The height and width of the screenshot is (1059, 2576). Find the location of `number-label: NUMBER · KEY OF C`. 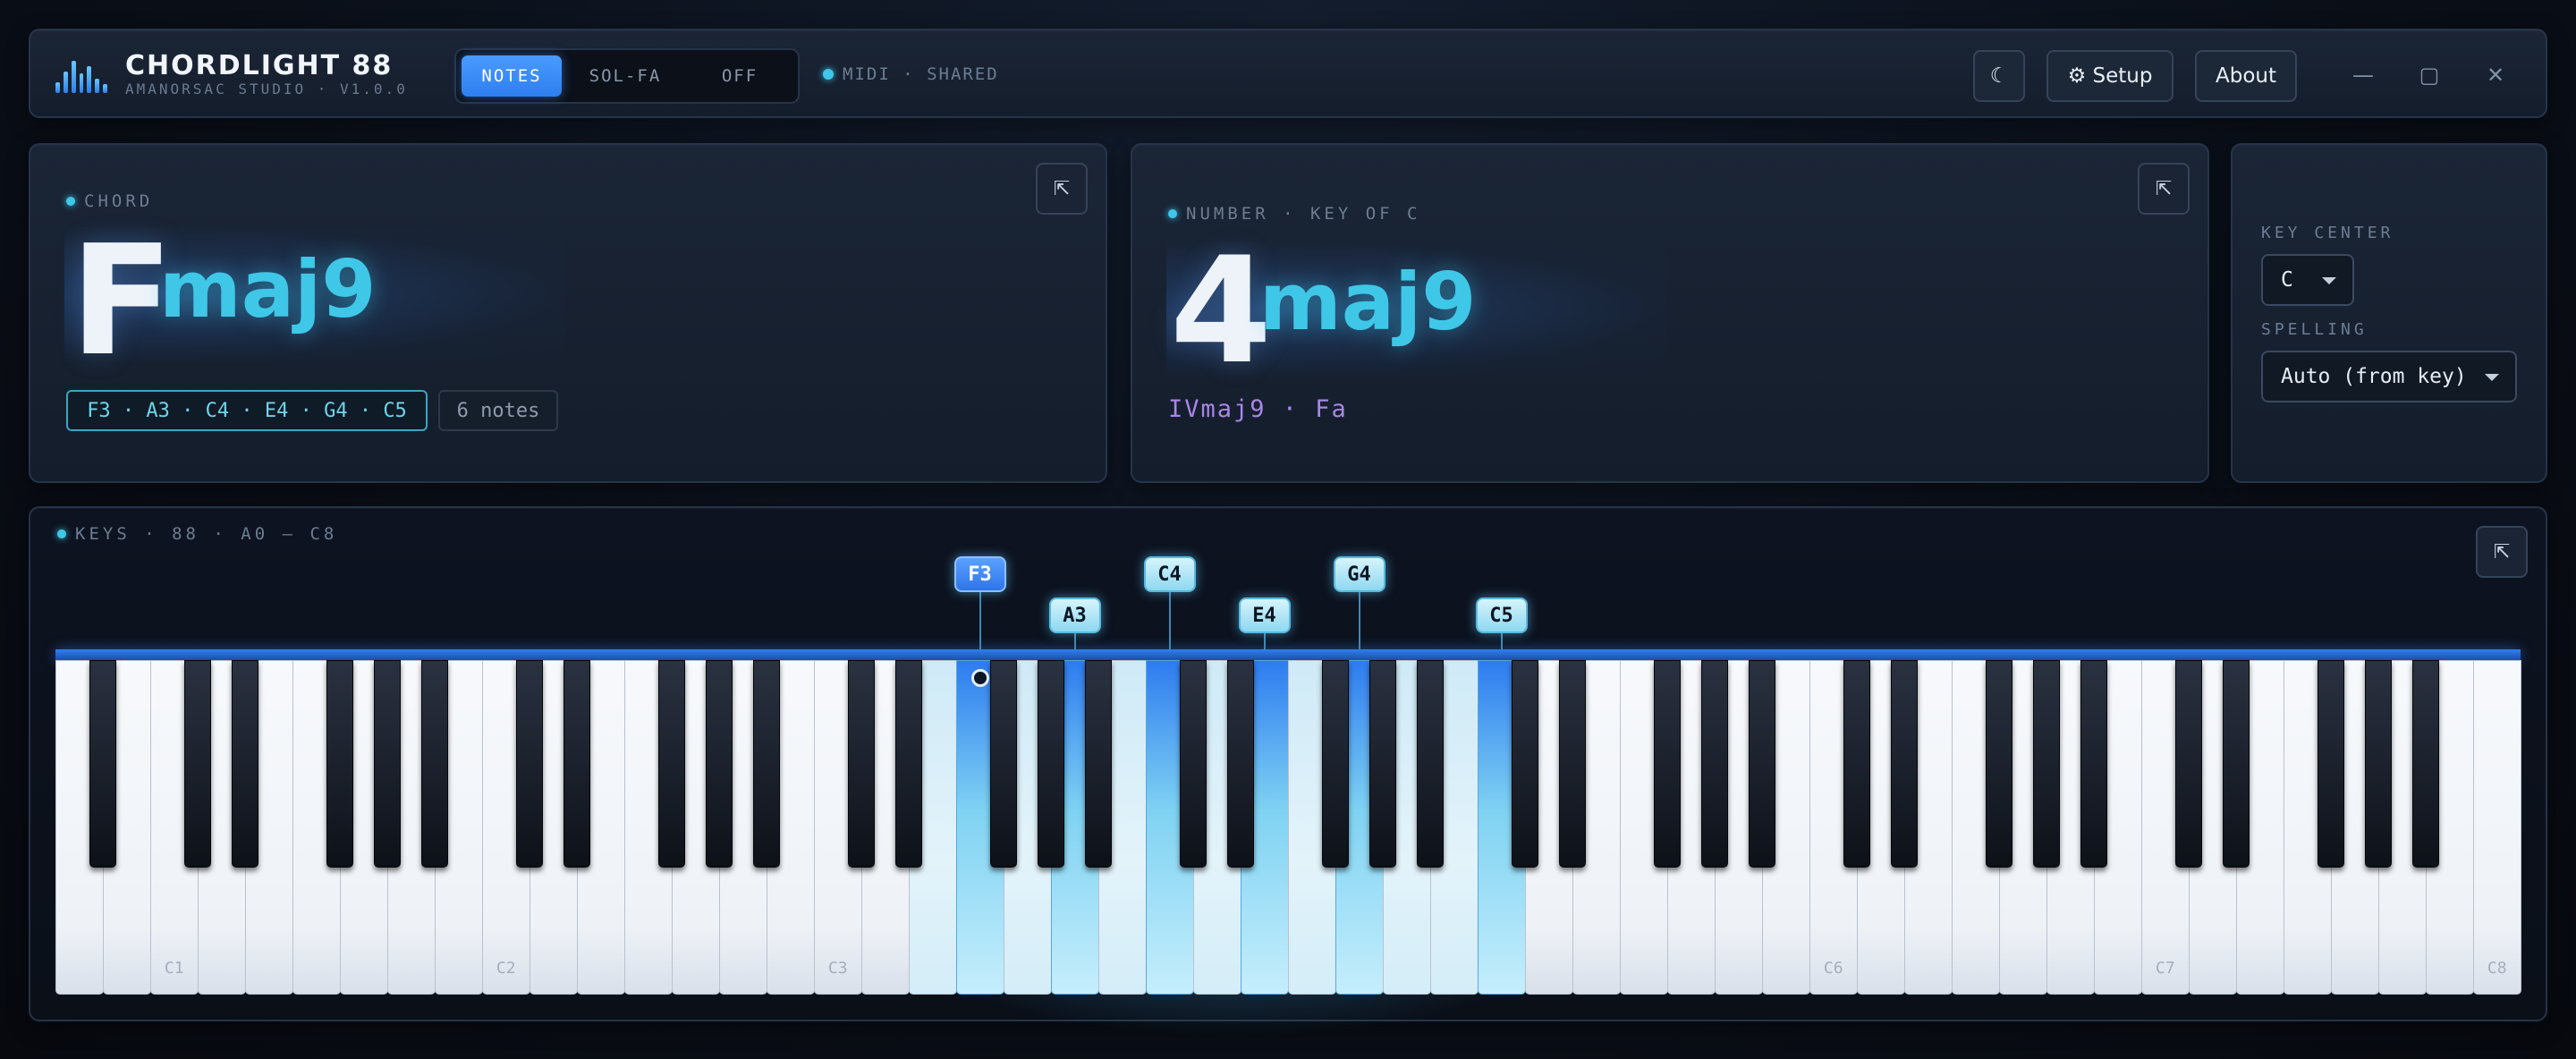

number-label: NUMBER · KEY OF C is located at coordinates (1294, 214).